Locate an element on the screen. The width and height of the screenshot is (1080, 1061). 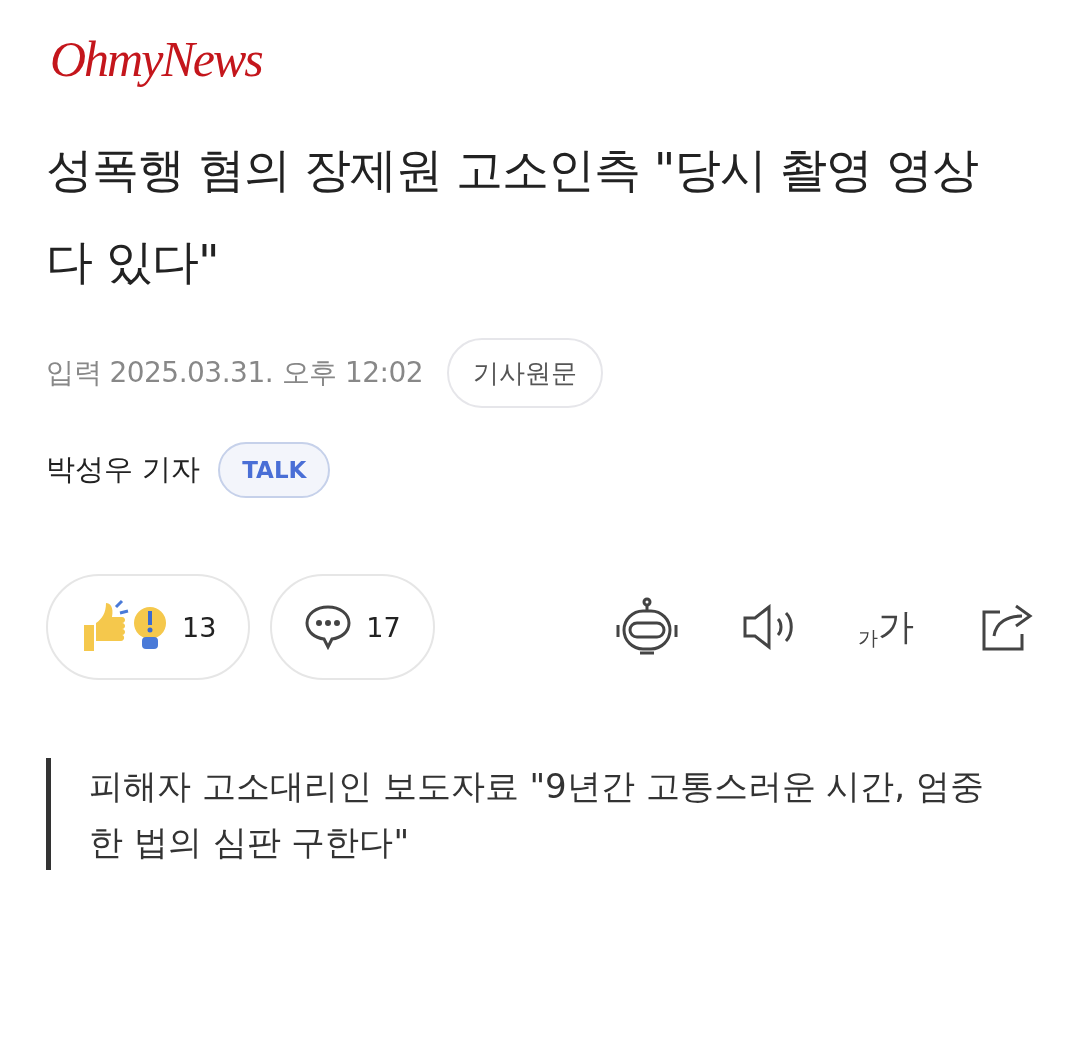
reaction-button: 13 is located at coordinates (148, 627).